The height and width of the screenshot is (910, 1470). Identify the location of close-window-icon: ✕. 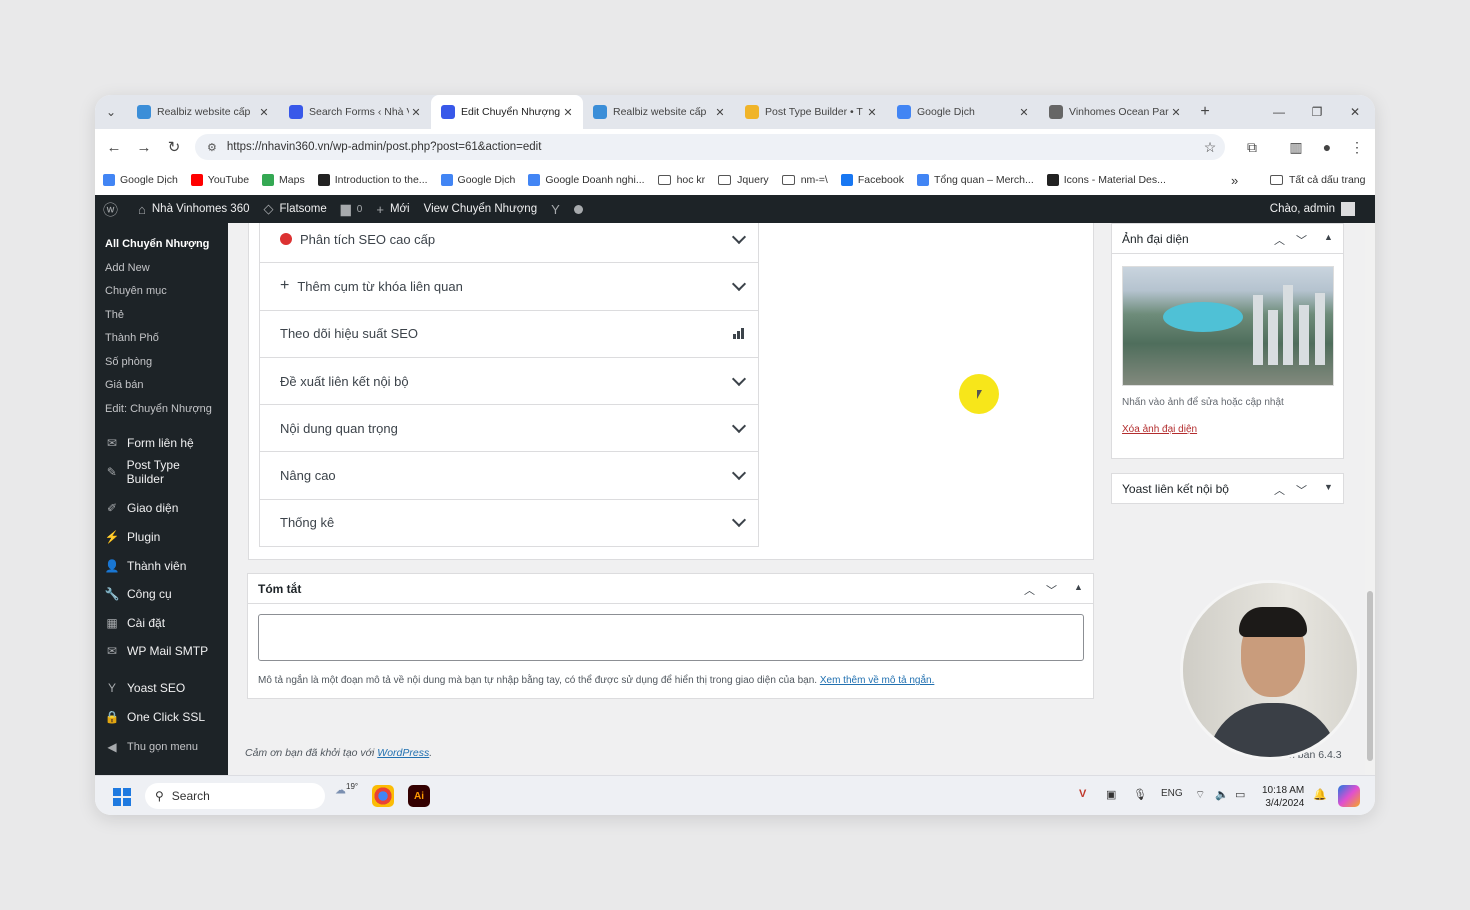
(1355, 112).